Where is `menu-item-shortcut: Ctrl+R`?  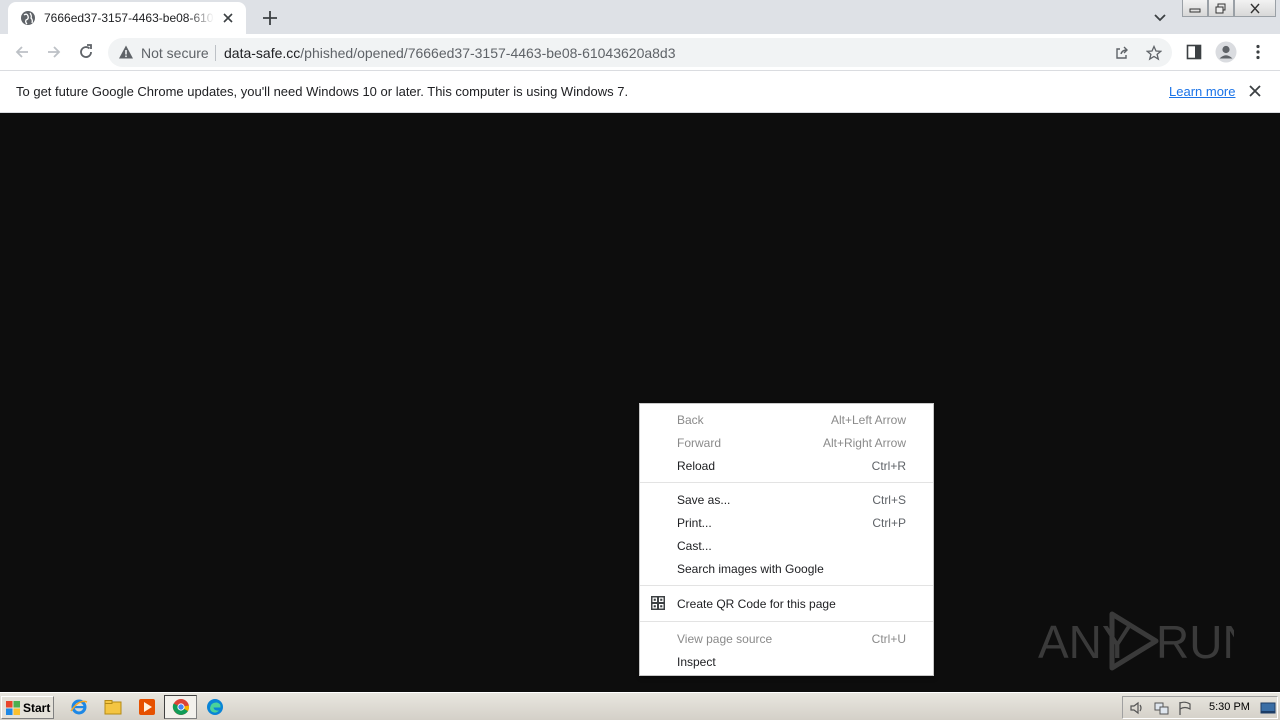
menu-item-shortcut: Ctrl+R is located at coordinates (888, 465).